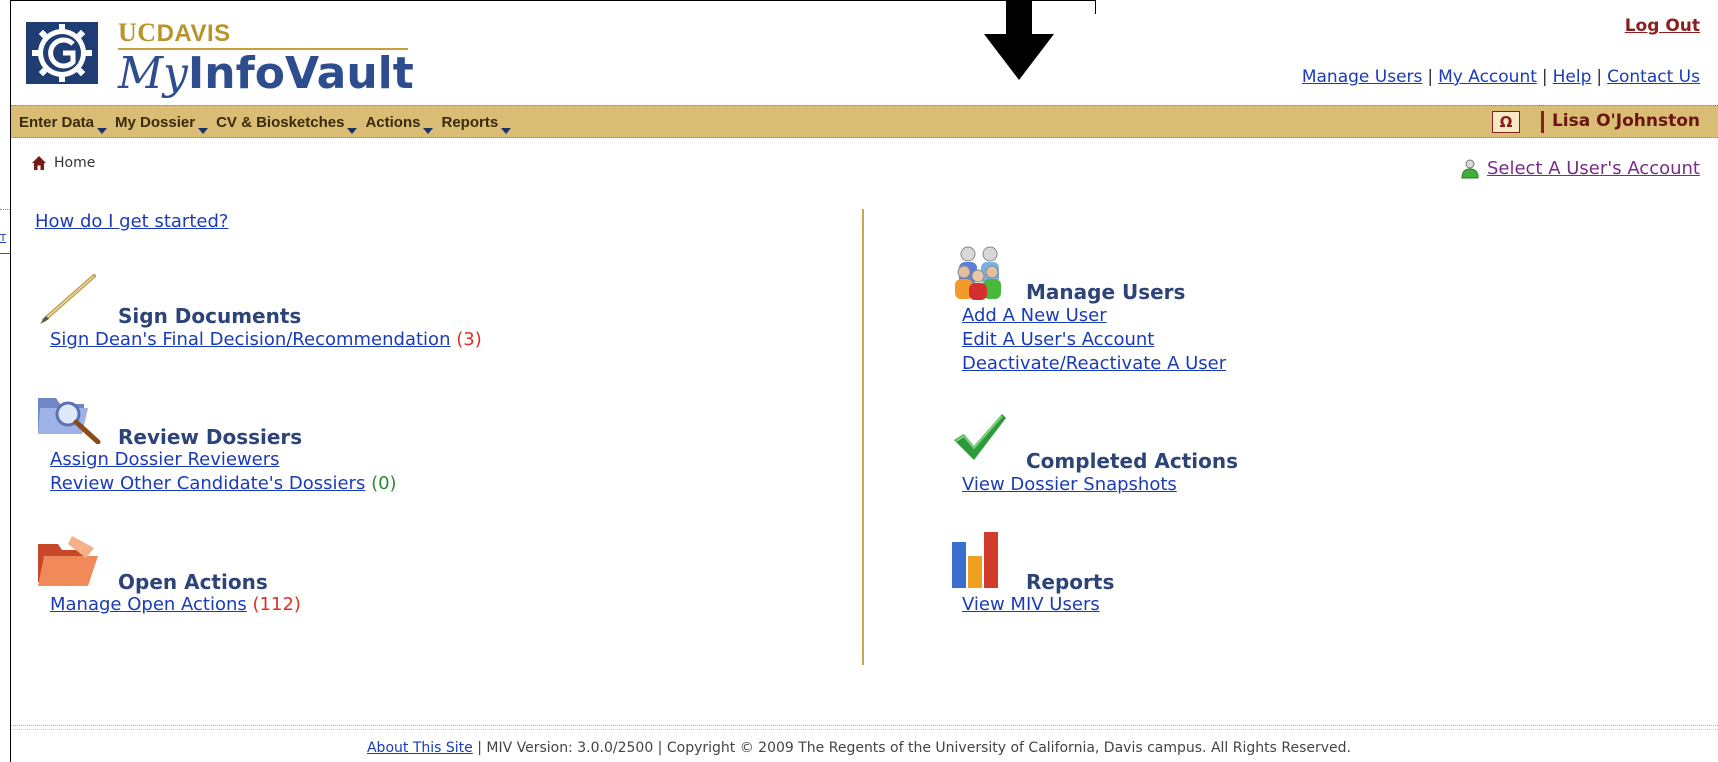 The height and width of the screenshot is (762, 1718). I want to click on column-divider, so click(863, 437).